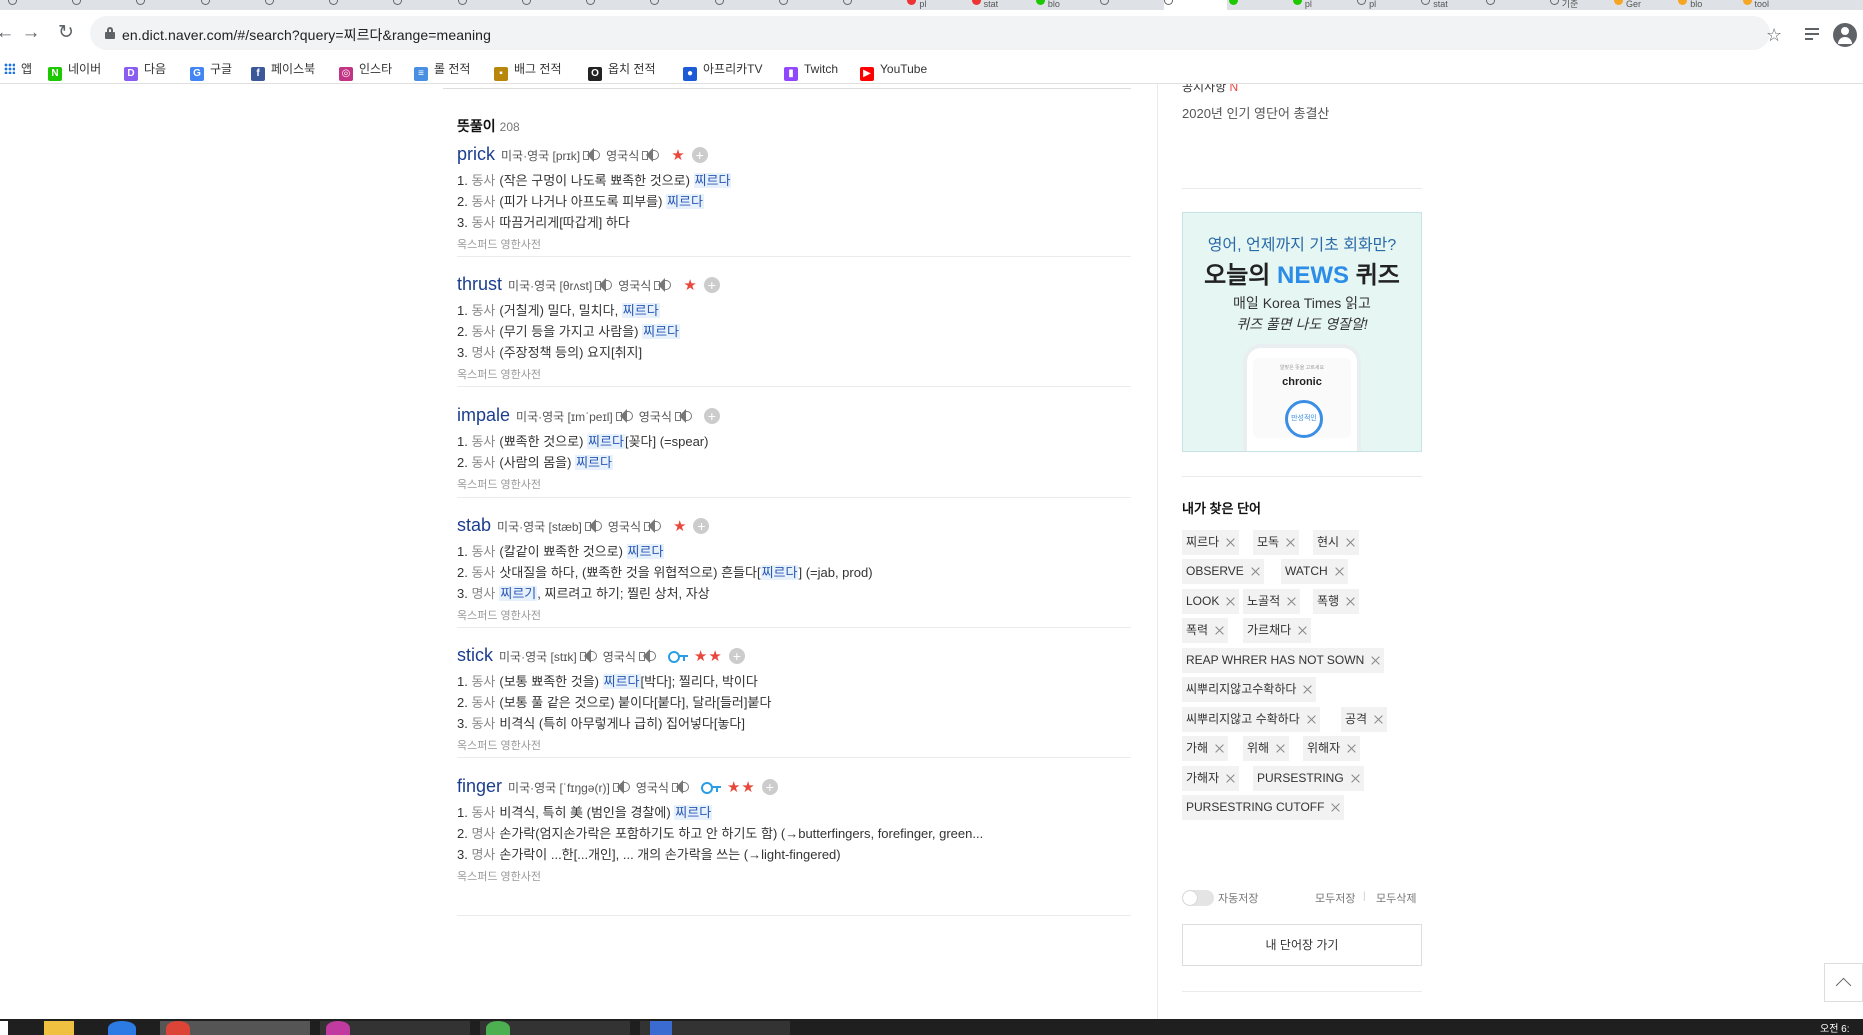  Describe the element at coordinates (1314, 571) in the screenshot. I see `word-chip: WATCH` at that location.